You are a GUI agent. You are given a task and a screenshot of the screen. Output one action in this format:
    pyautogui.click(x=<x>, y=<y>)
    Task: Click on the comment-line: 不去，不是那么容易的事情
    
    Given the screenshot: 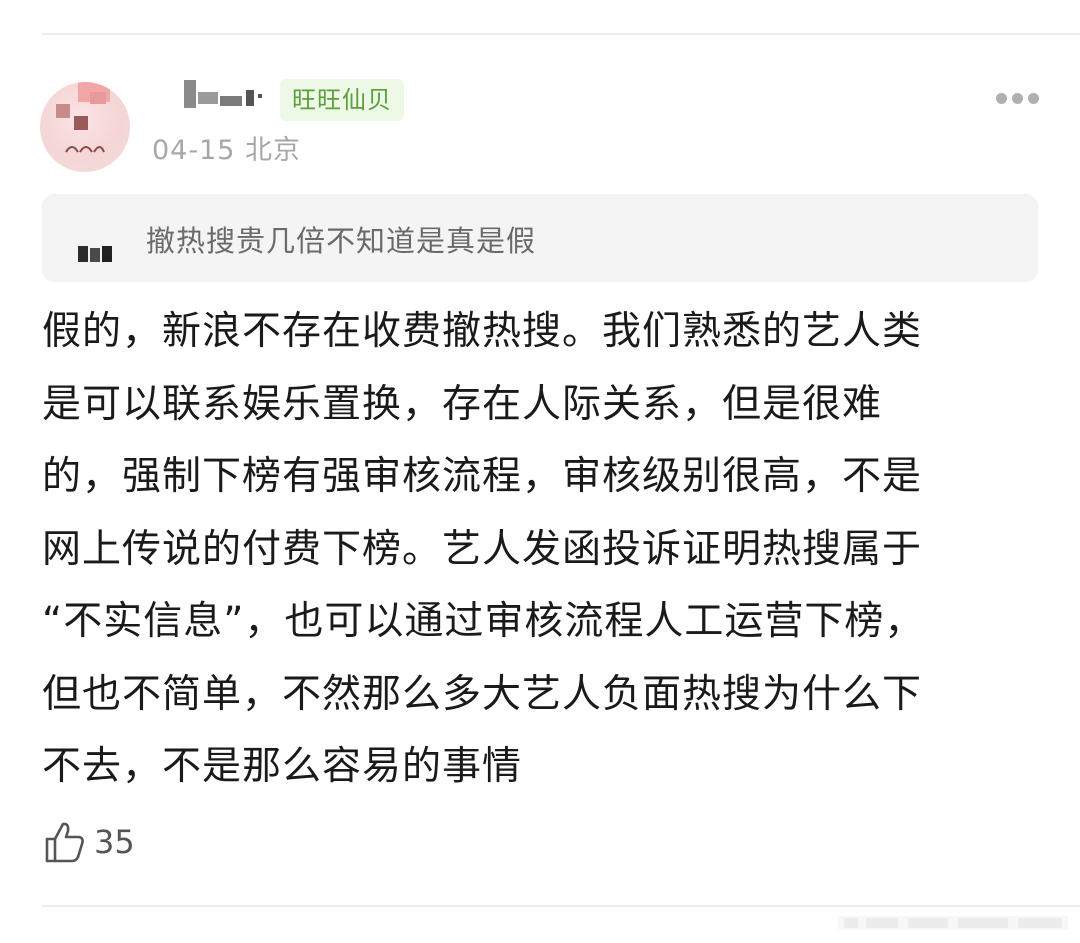 What is the action you would take?
    pyautogui.click(x=282, y=766)
    